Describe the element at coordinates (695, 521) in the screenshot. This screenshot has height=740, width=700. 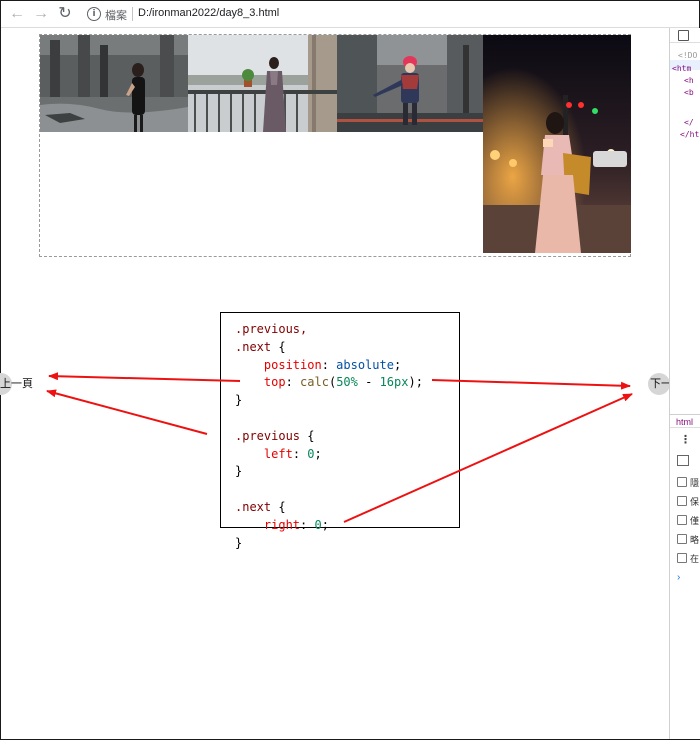
I see `devtools-checkbox-label: 僅` at that location.